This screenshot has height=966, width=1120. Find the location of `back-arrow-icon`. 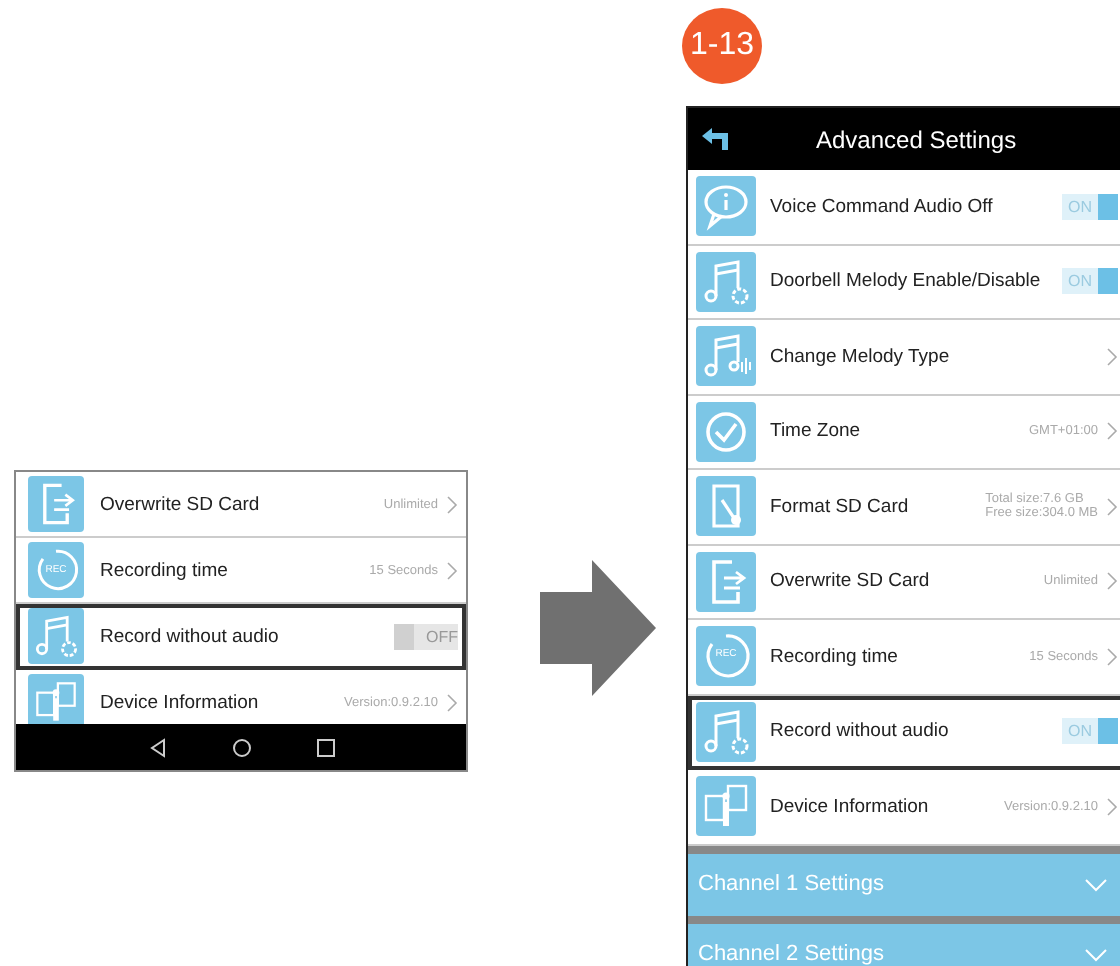

back-arrow-icon is located at coordinates (716, 139).